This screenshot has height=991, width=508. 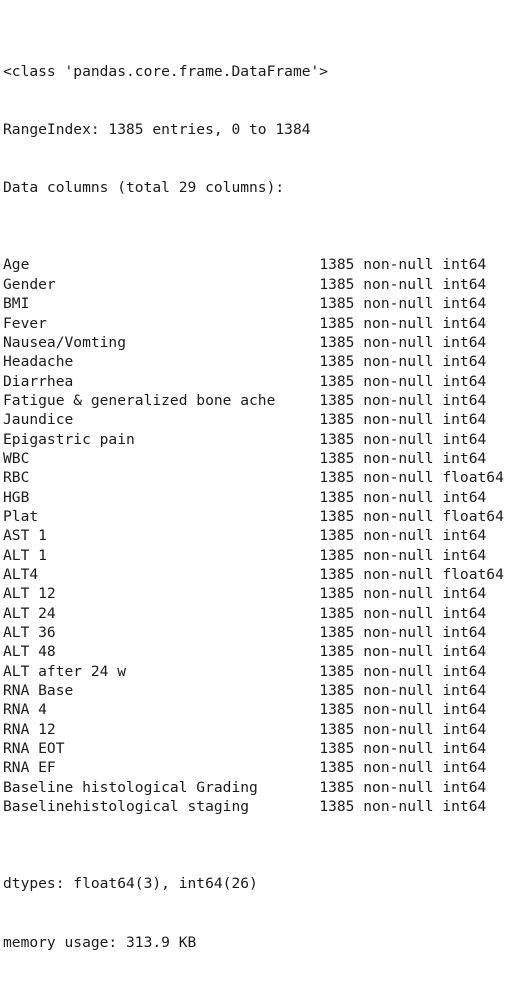 I want to click on column-name: Plat, so click(x=161, y=516).